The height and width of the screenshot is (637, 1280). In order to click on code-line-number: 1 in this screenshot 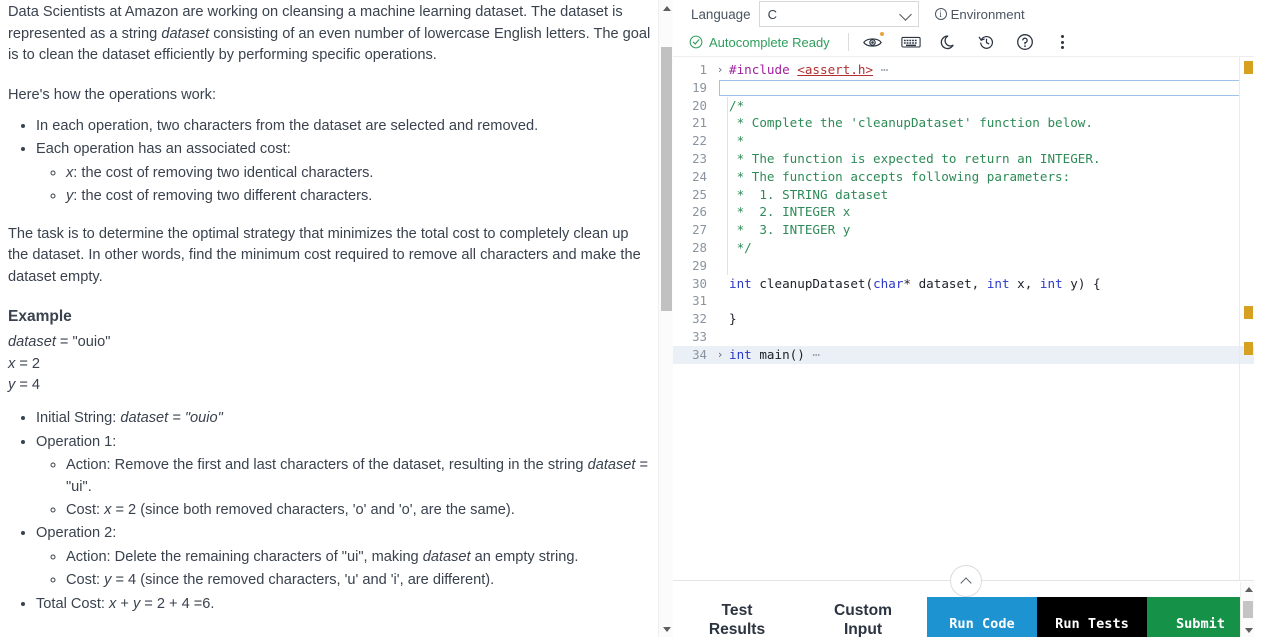, I will do `click(703, 69)`.